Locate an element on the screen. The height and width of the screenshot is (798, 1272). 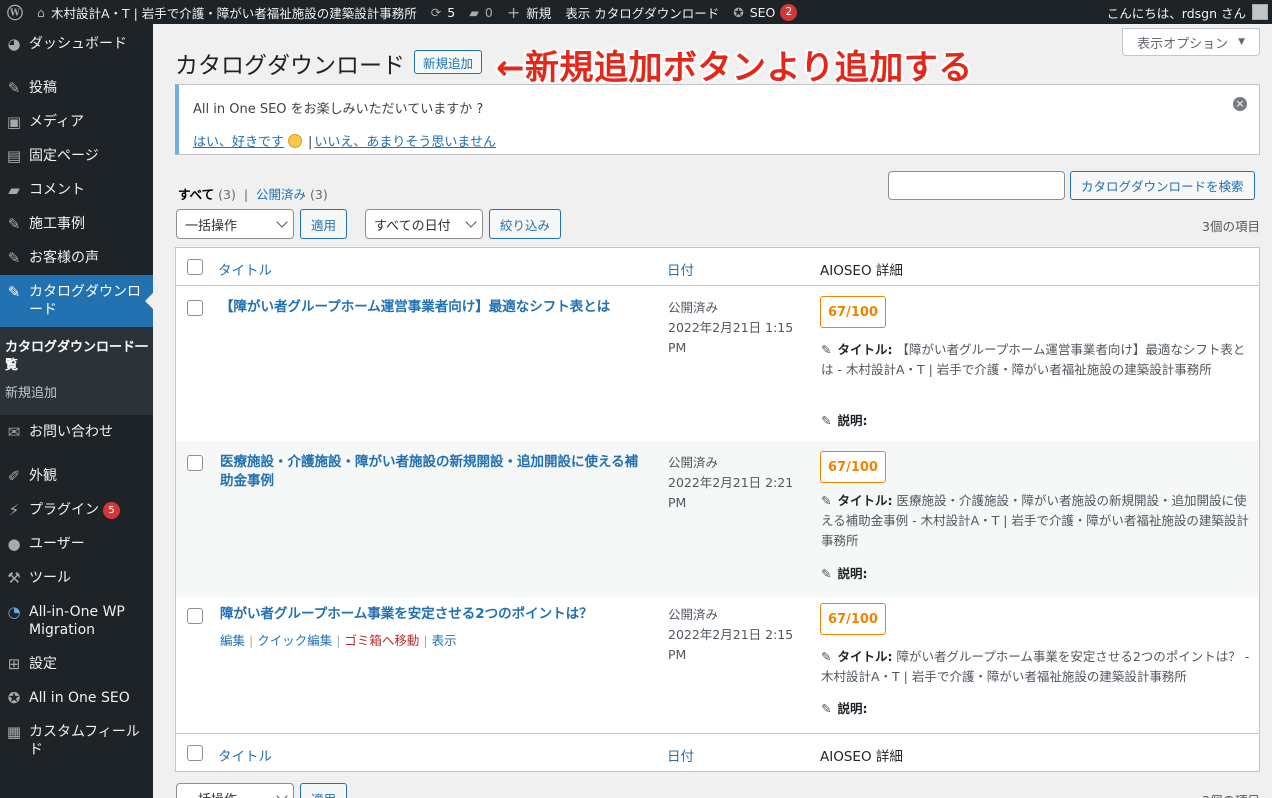
page-title: カタログダウンロード is located at coordinates (290, 66).